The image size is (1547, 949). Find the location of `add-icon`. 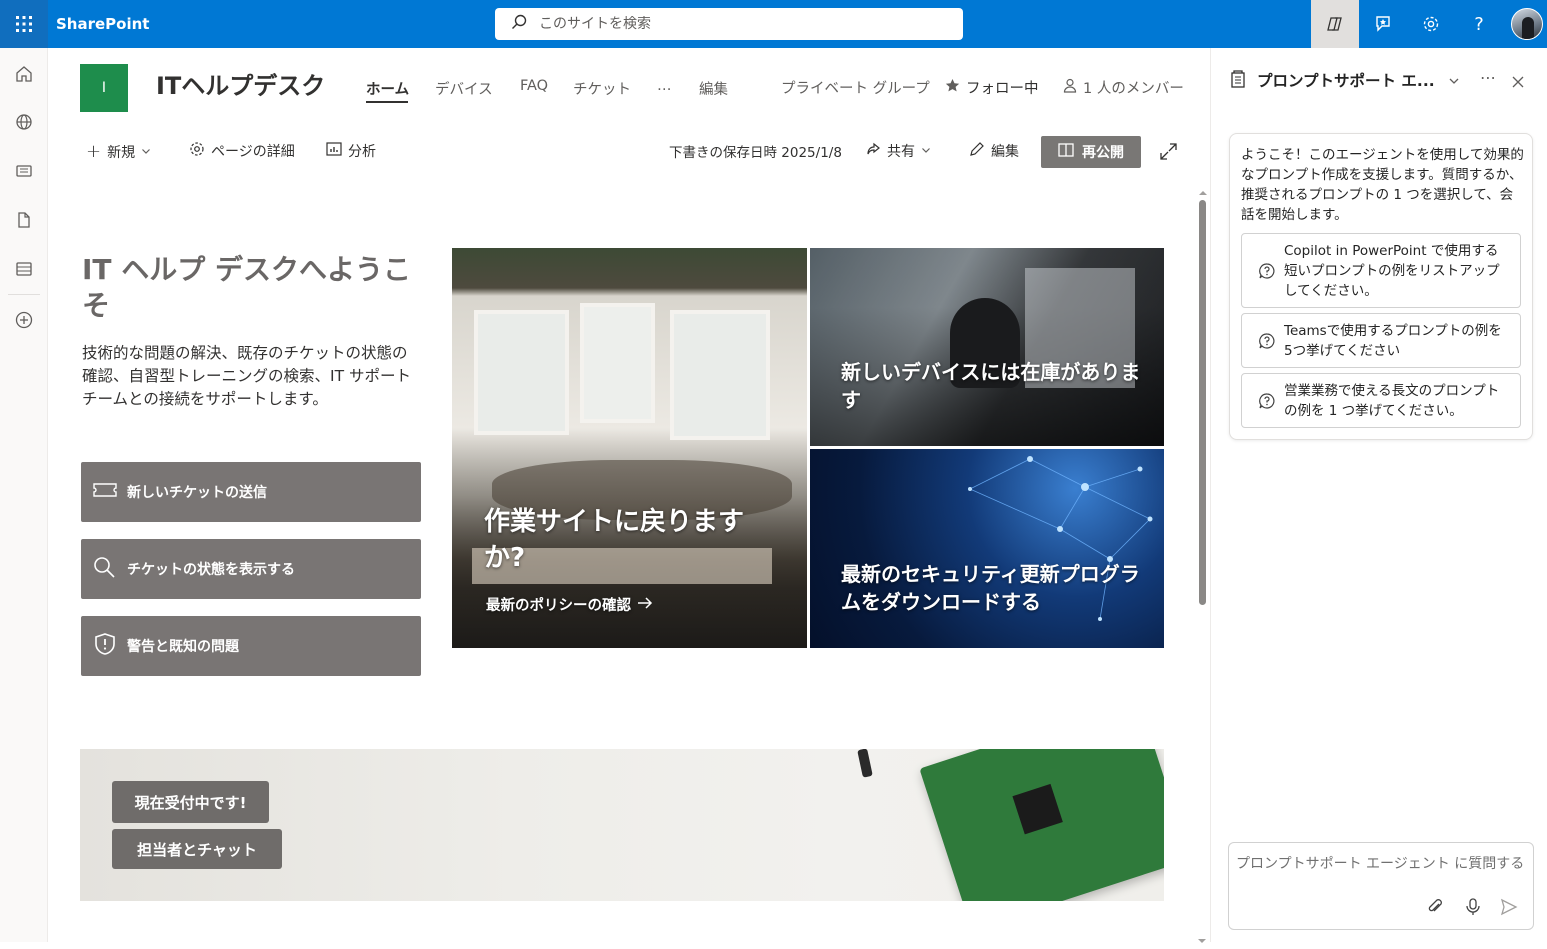

add-icon is located at coordinates (24, 320).